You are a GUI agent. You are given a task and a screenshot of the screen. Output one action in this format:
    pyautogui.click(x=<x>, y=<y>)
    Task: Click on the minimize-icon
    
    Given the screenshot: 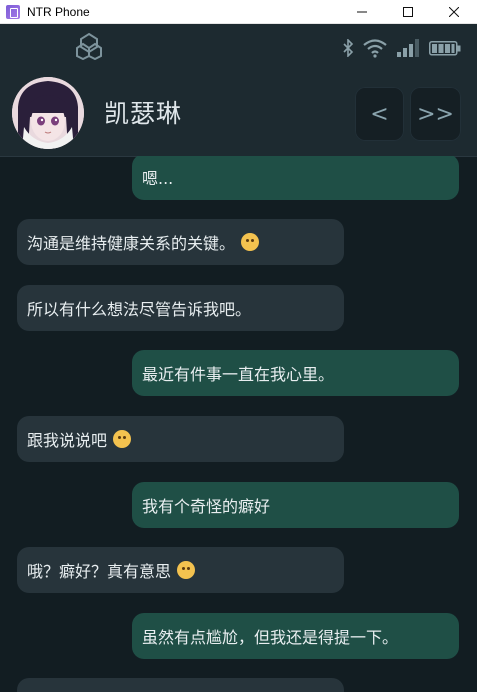 What is the action you would take?
    pyautogui.click(x=362, y=11)
    